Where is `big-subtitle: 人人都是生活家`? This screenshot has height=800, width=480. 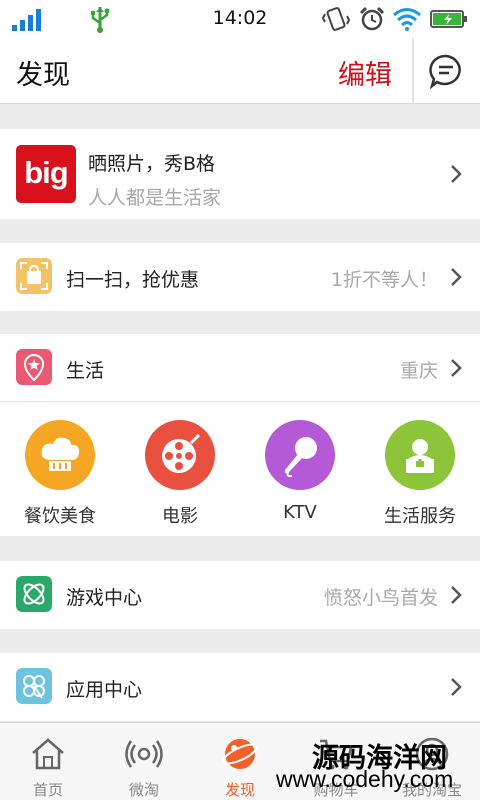
big-subtitle: 人人都是生活家 is located at coordinates (155, 198).